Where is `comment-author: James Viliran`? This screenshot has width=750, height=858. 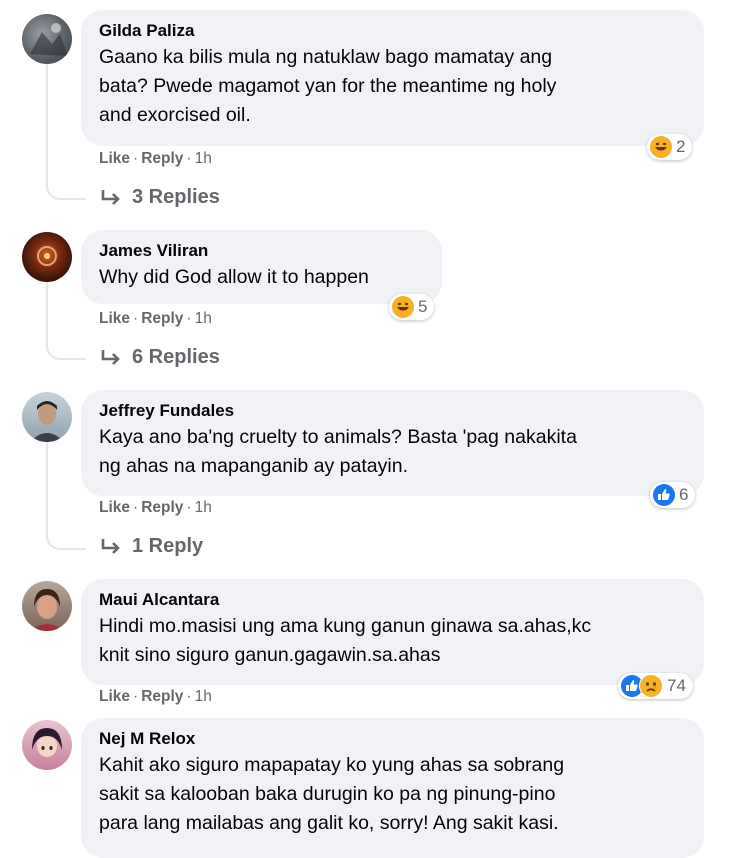 comment-author: James Viliran is located at coordinates (261, 251).